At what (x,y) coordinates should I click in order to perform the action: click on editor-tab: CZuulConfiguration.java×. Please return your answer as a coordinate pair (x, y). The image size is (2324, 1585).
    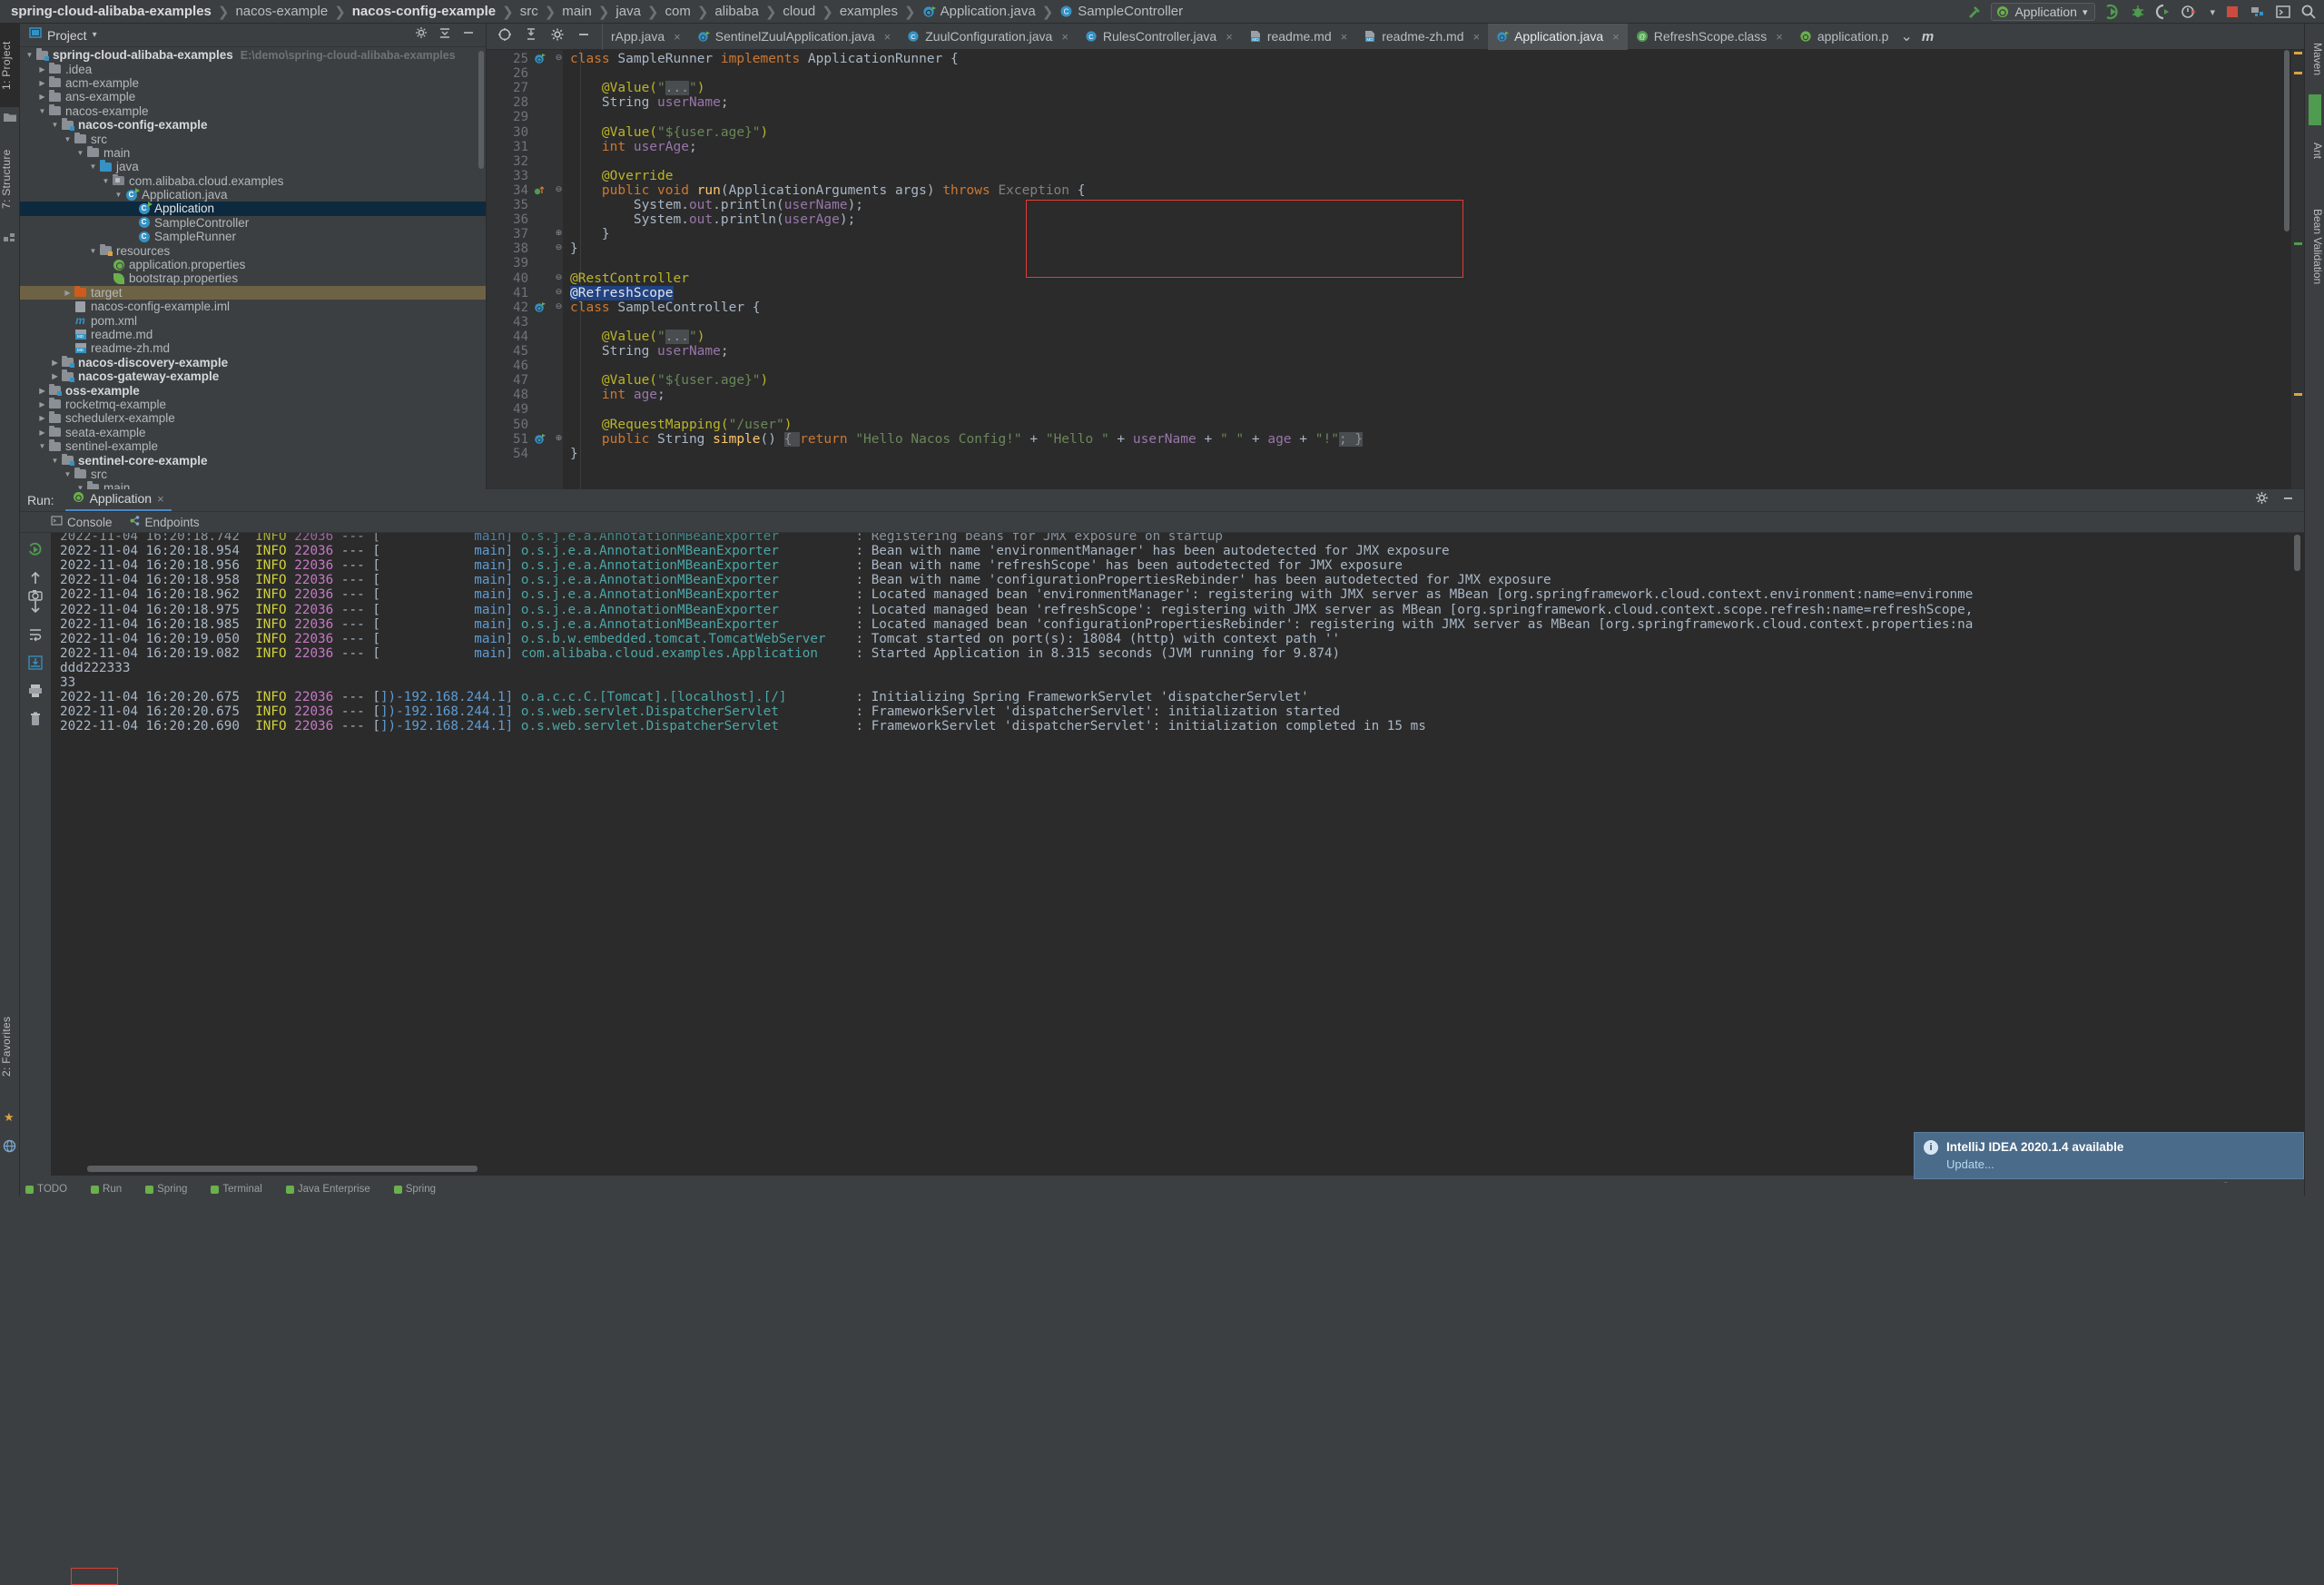
    Looking at the image, I should click on (988, 37).